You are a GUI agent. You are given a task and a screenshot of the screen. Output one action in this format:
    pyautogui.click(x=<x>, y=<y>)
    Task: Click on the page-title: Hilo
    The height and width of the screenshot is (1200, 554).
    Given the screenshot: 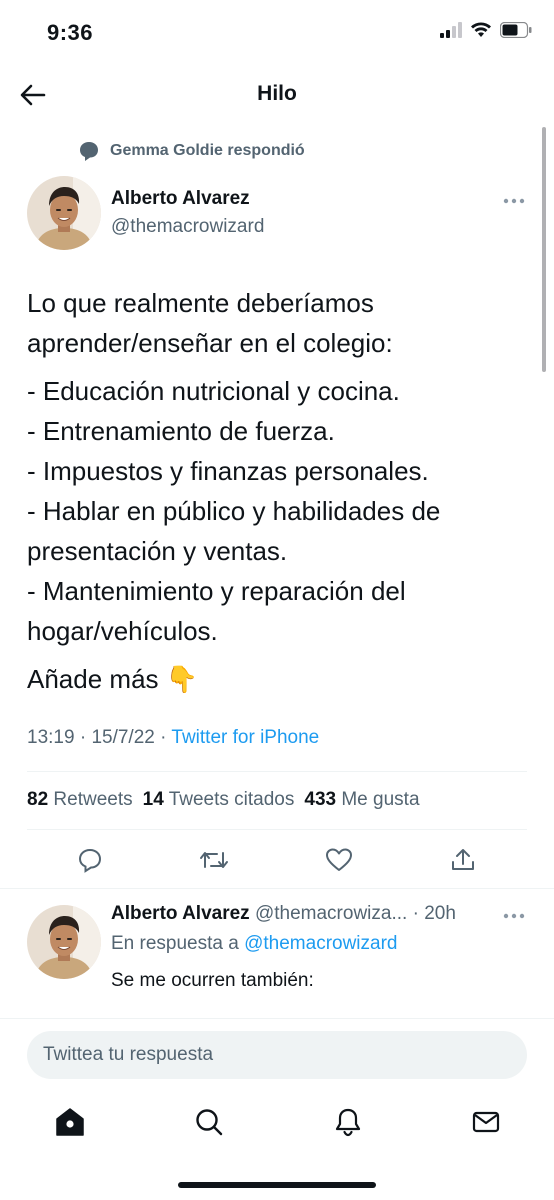 What is the action you would take?
    pyautogui.click(x=277, y=93)
    